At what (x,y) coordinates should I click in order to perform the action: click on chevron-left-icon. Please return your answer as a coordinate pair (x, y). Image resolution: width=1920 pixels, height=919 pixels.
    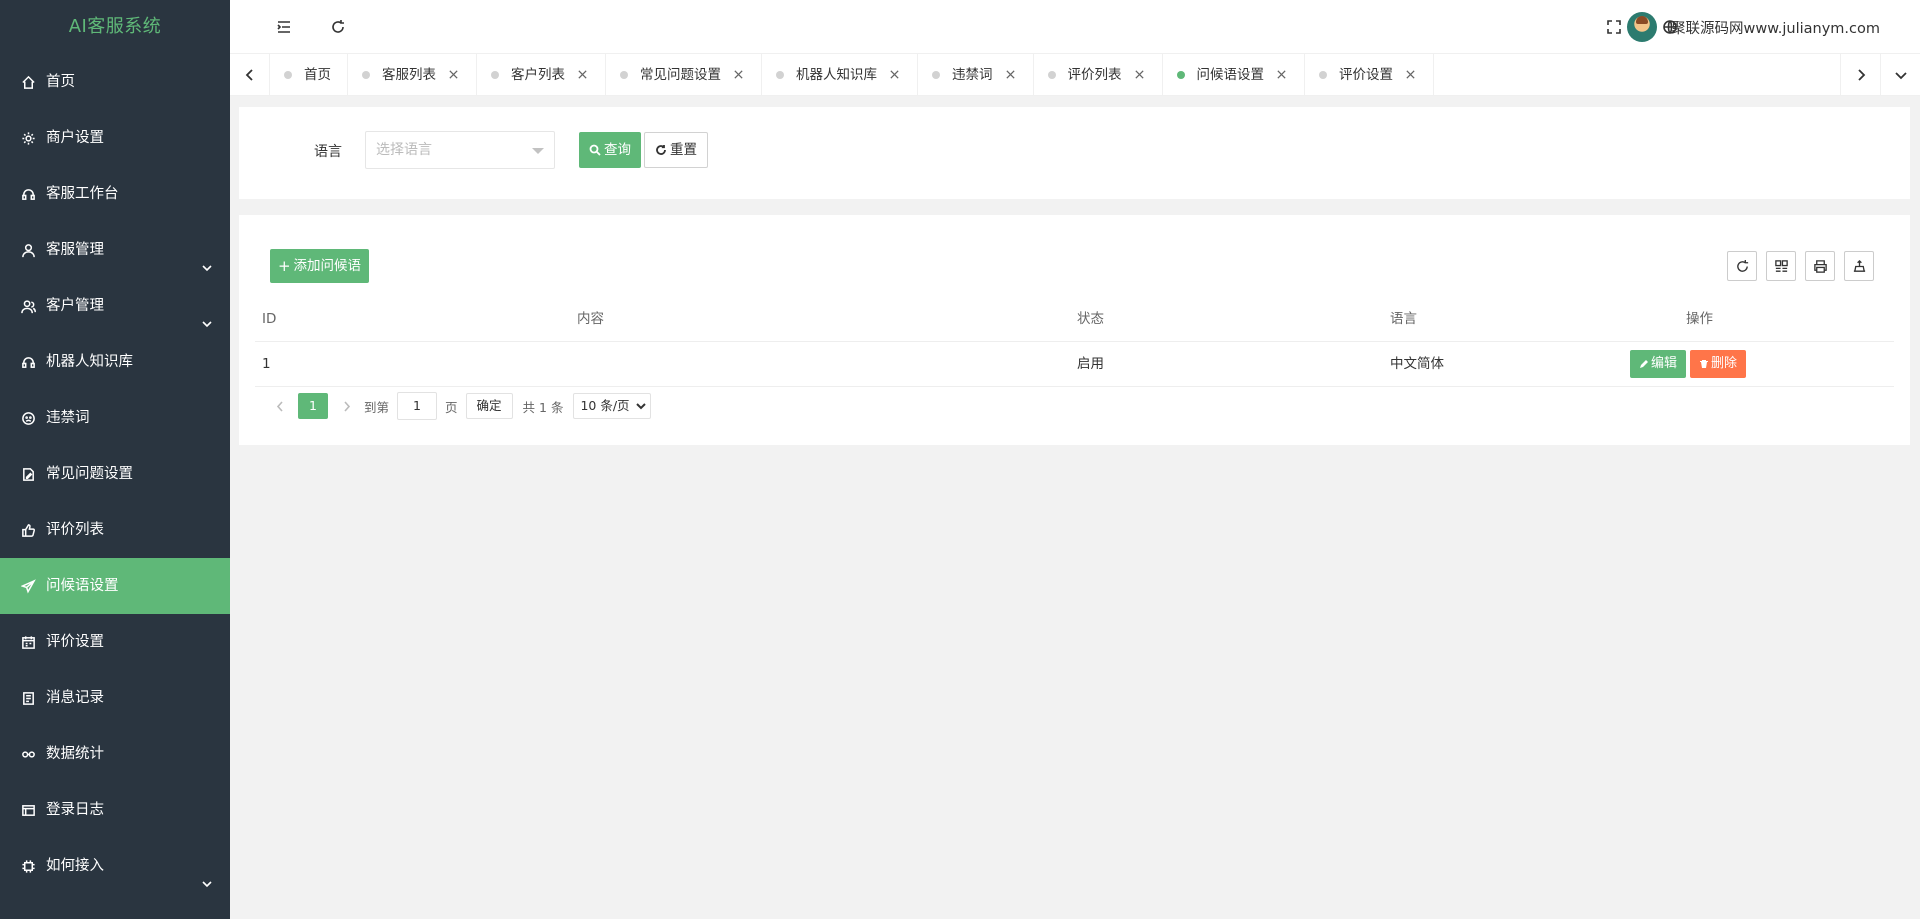
    Looking at the image, I should click on (279, 406).